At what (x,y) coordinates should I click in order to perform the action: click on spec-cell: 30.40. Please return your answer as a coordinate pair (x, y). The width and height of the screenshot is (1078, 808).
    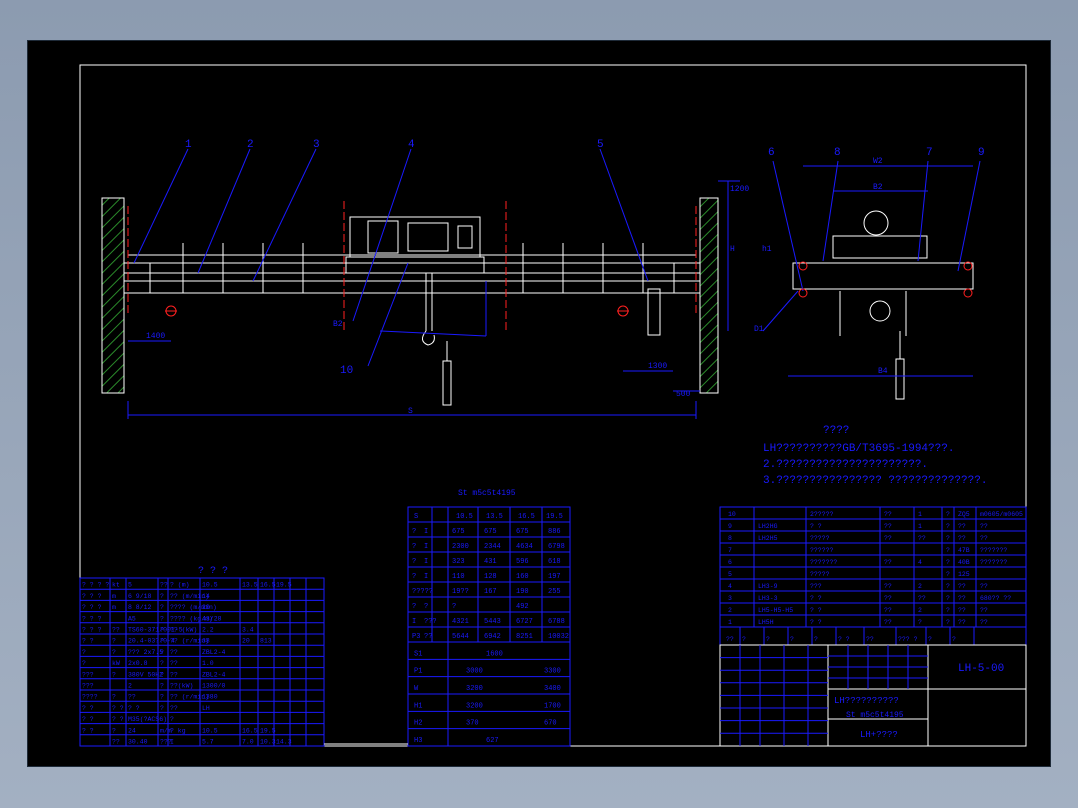
    Looking at the image, I should click on (138, 742).